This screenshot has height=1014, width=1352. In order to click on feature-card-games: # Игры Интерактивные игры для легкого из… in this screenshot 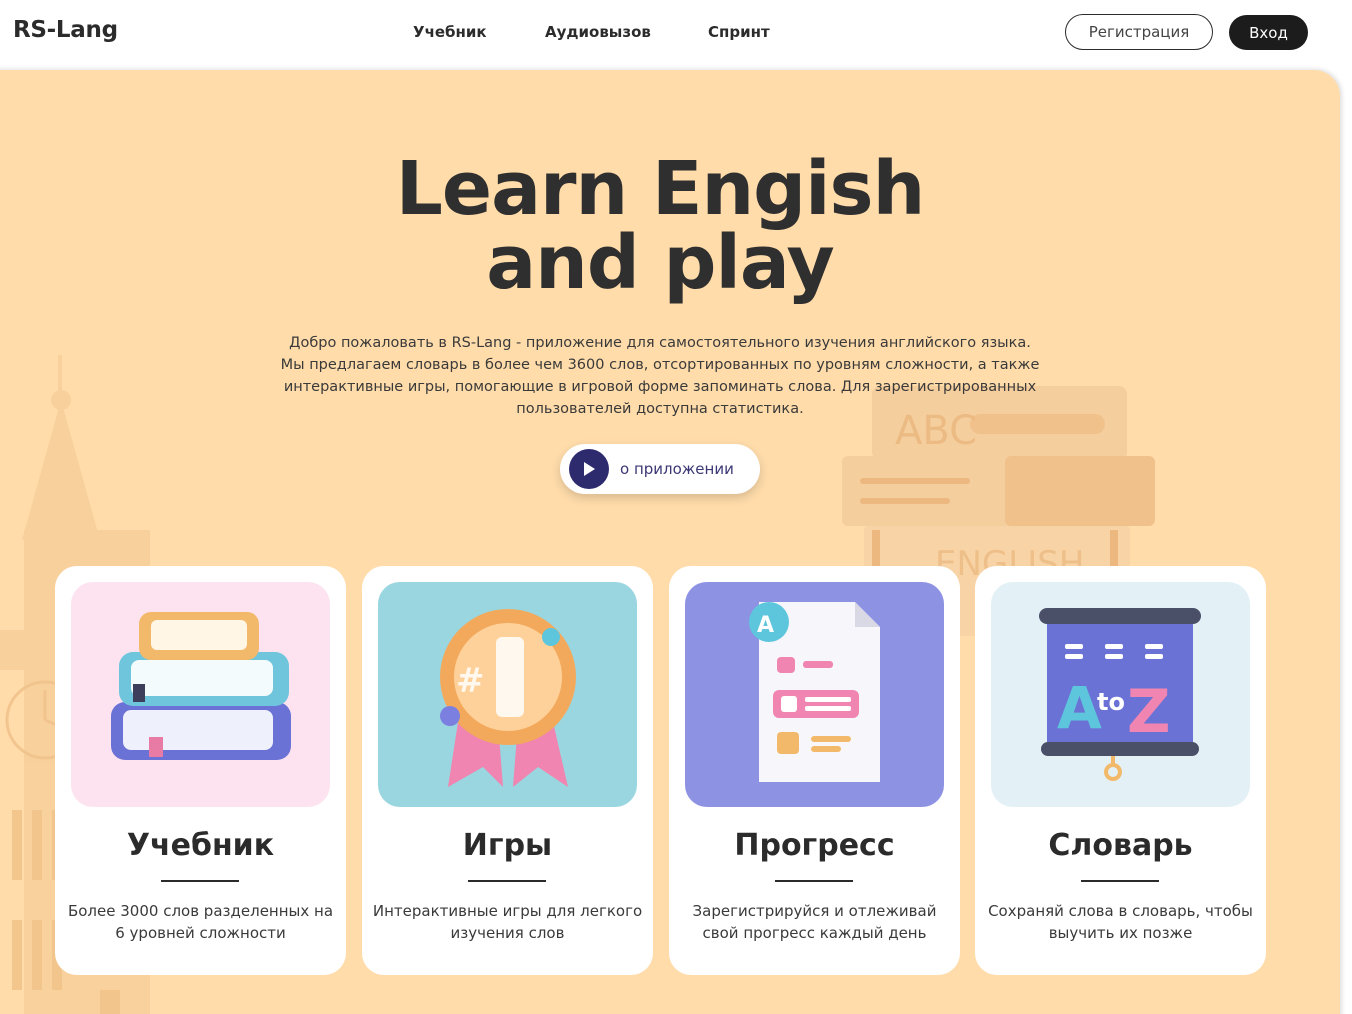, I will do `click(507, 770)`.